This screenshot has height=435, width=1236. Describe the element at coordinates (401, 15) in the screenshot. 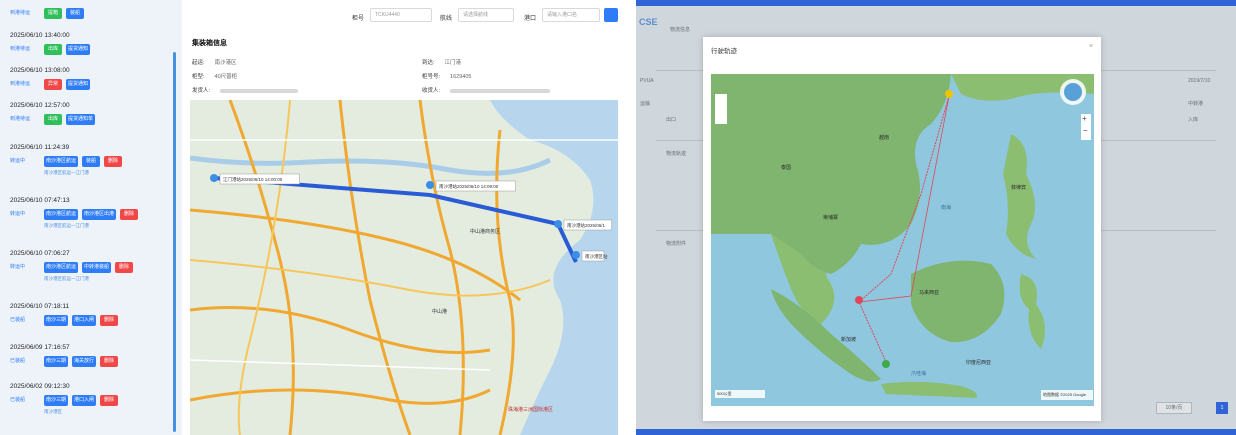

I see `container-no-input: TCKU4440` at that location.